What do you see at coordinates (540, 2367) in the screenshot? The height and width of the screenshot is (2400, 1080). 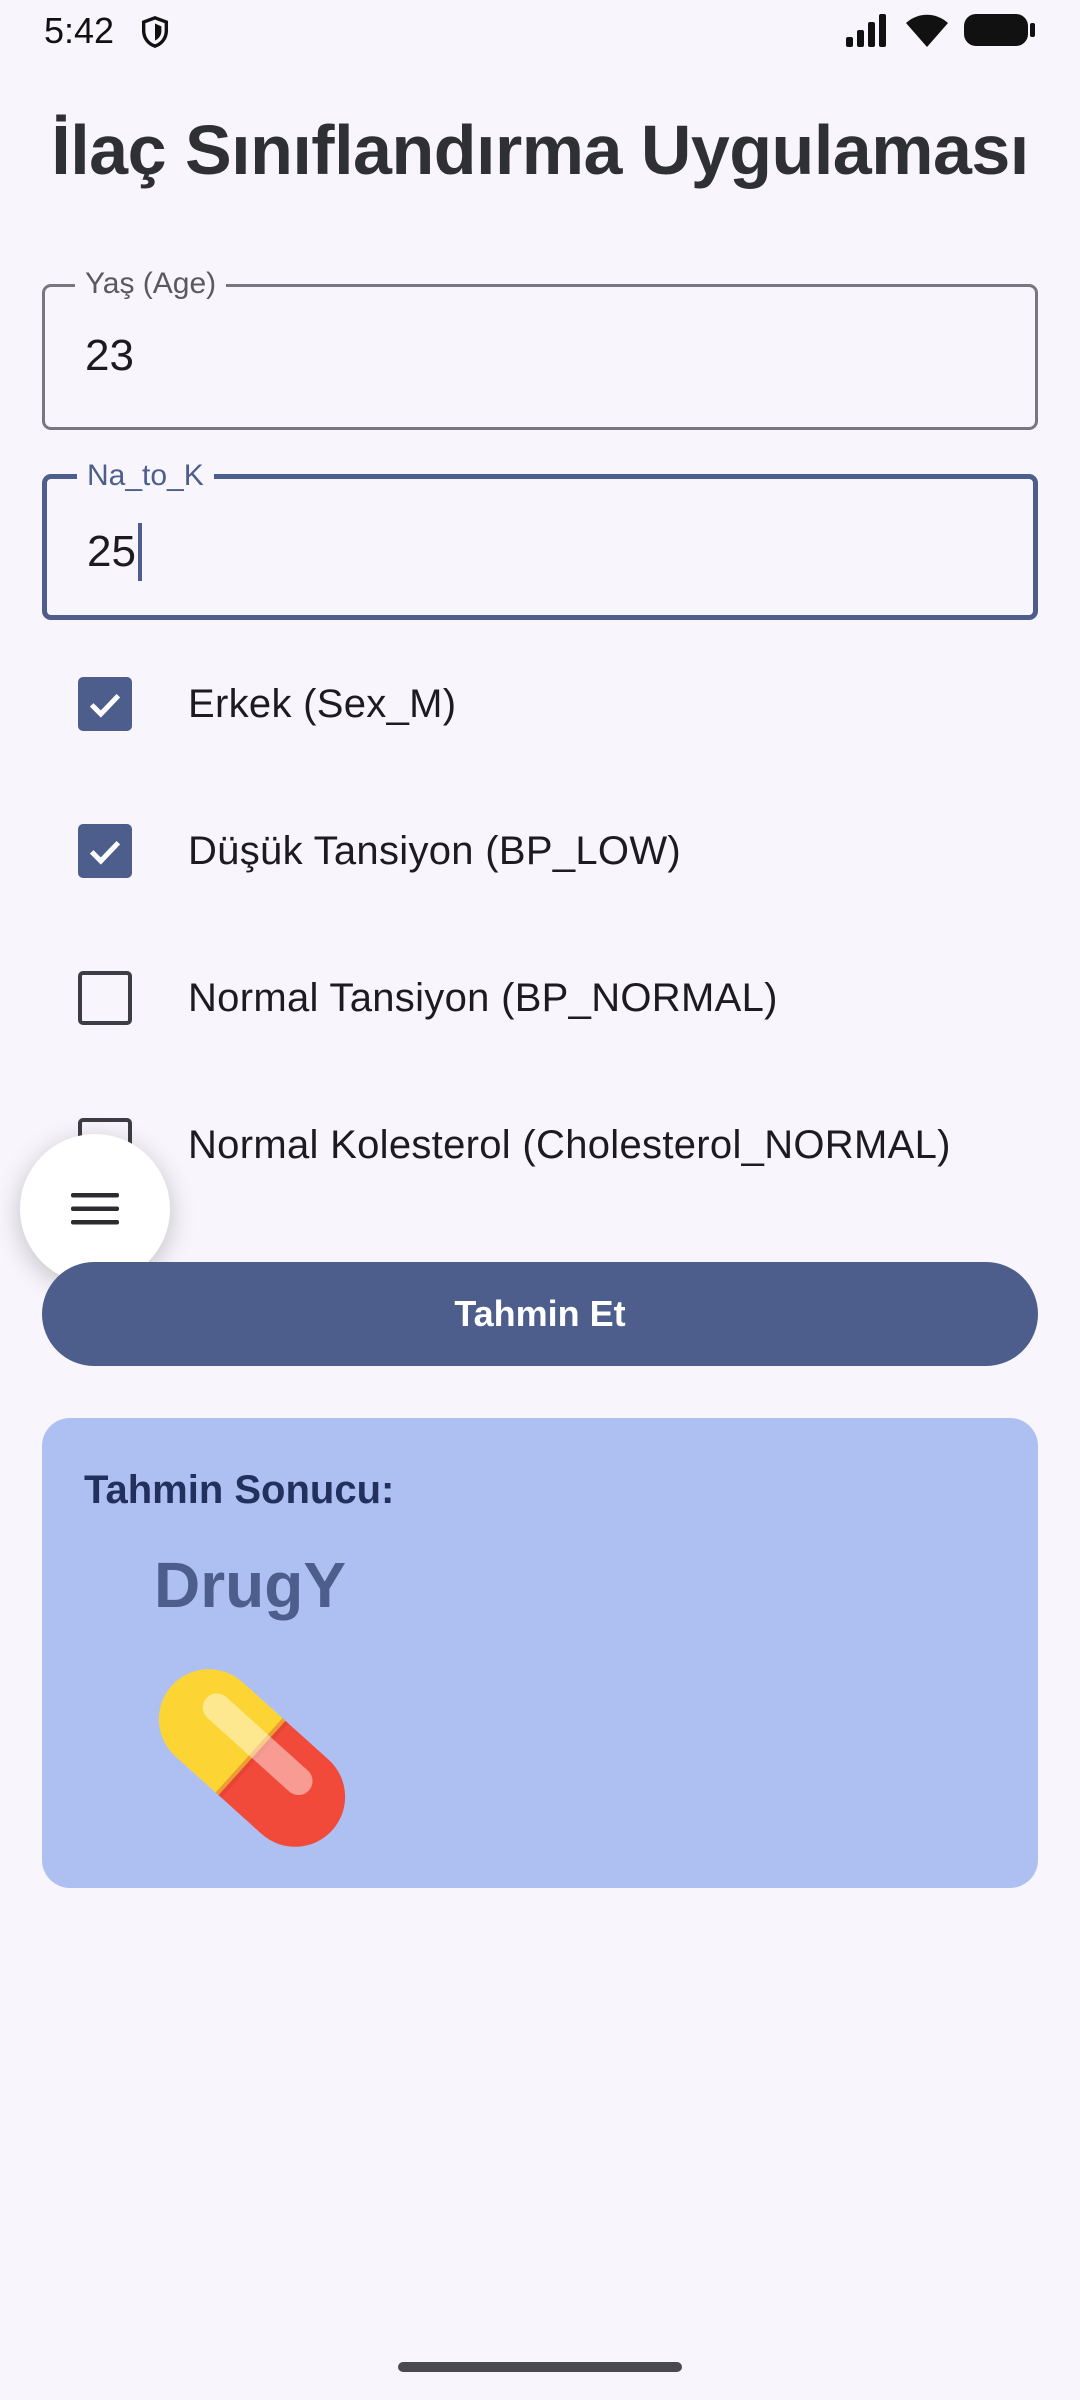 I see `home-indicator` at bounding box center [540, 2367].